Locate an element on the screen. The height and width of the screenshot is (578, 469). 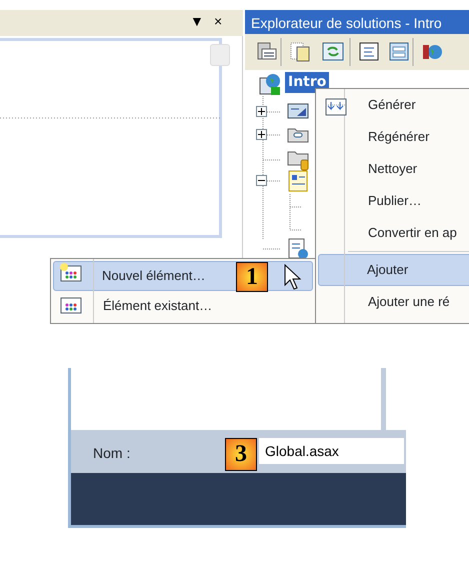
grid-icon is located at coordinates (399, 52).